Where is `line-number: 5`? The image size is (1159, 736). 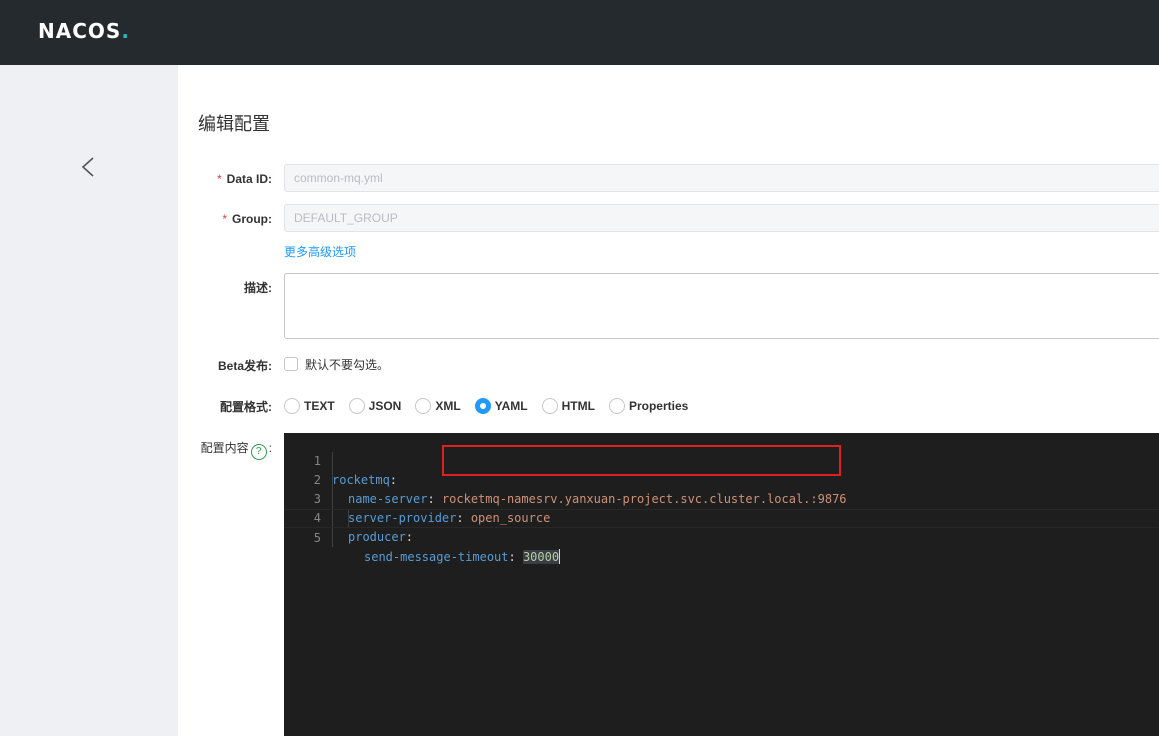 line-number: 5 is located at coordinates (317, 538).